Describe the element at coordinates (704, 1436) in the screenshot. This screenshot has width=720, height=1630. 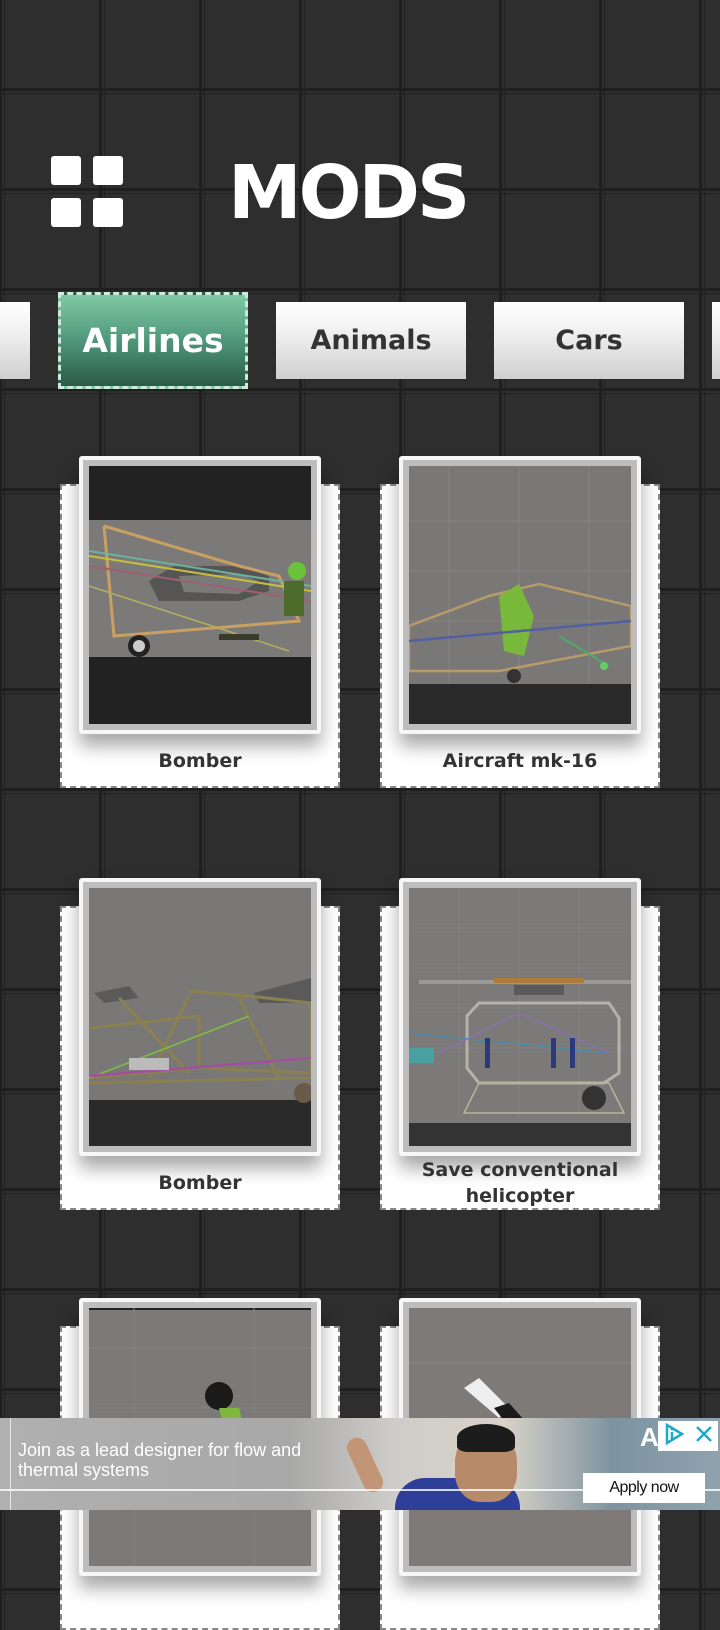
I see `close-icon` at that location.